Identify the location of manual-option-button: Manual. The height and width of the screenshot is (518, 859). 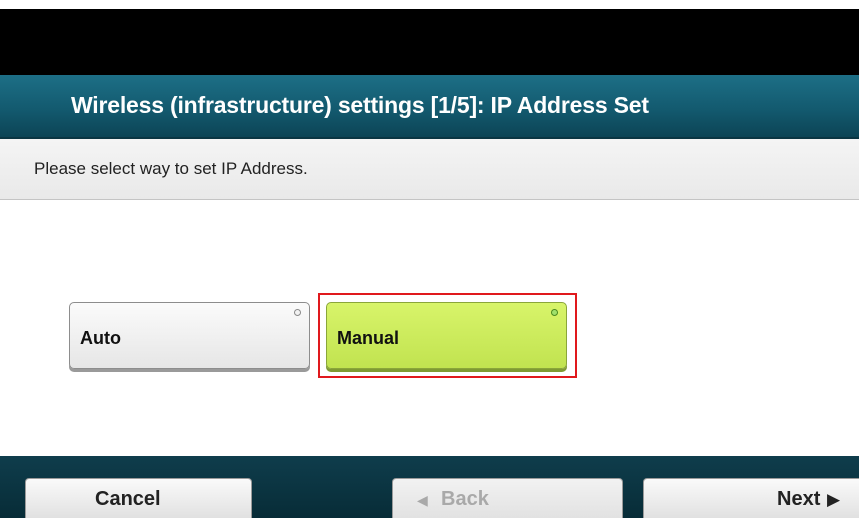
(446, 335).